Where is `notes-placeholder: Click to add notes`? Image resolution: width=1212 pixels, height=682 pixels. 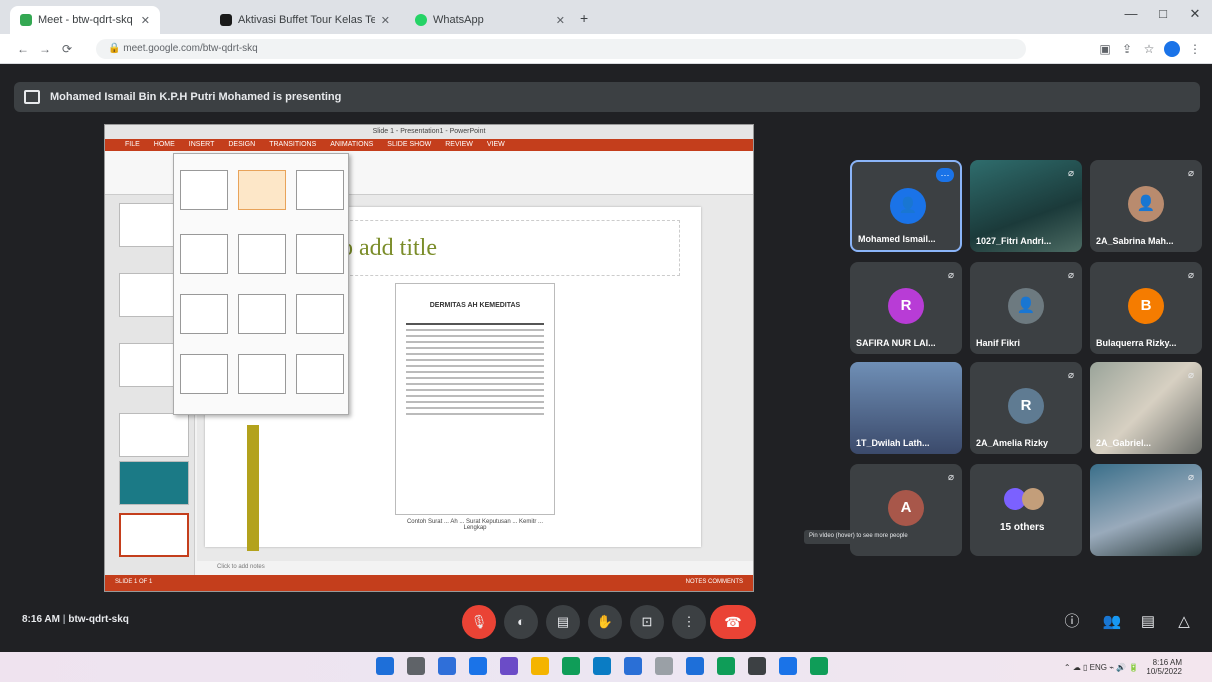 notes-placeholder: Click to add notes is located at coordinates (475, 568).